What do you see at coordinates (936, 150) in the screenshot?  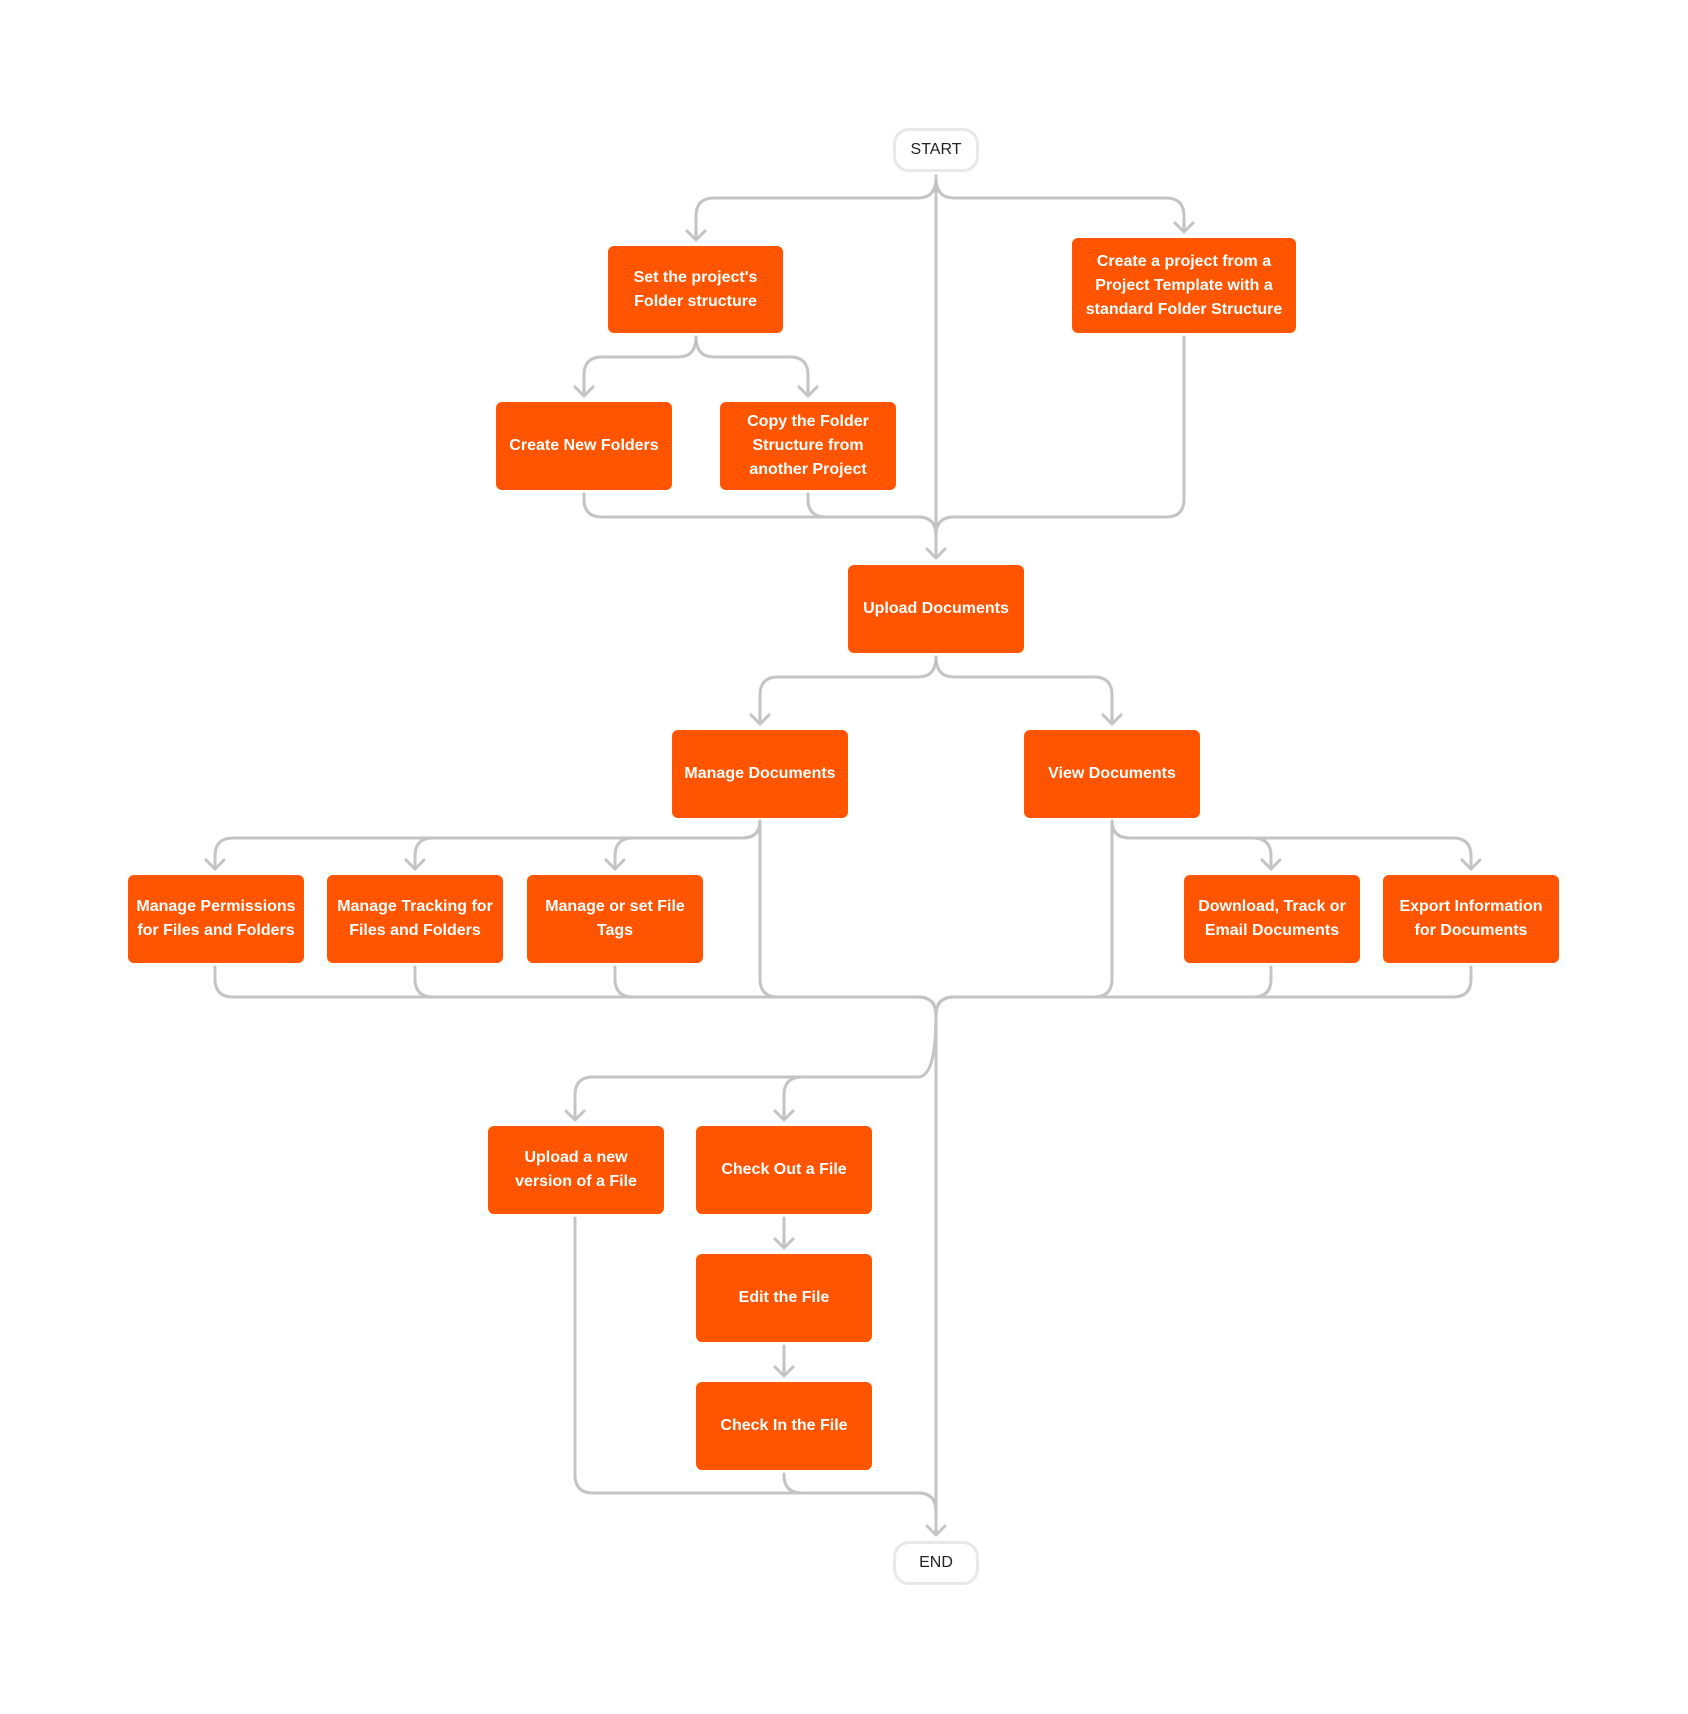 I see `start-node: START` at bounding box center [936, 150].